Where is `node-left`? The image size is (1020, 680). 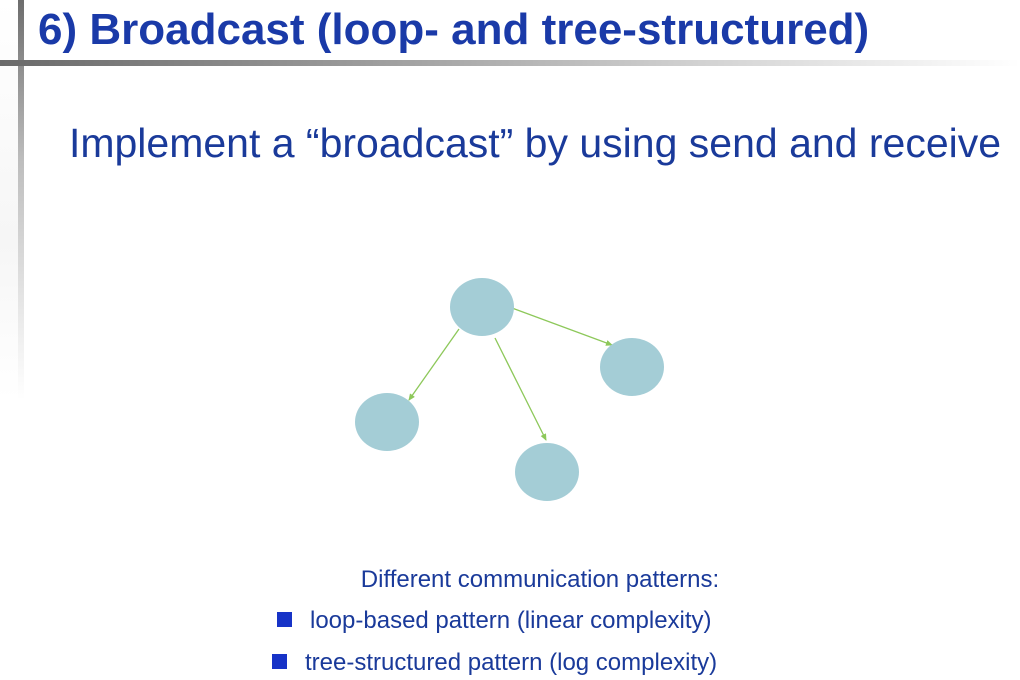
node-left is located at coordinates (387, 422).